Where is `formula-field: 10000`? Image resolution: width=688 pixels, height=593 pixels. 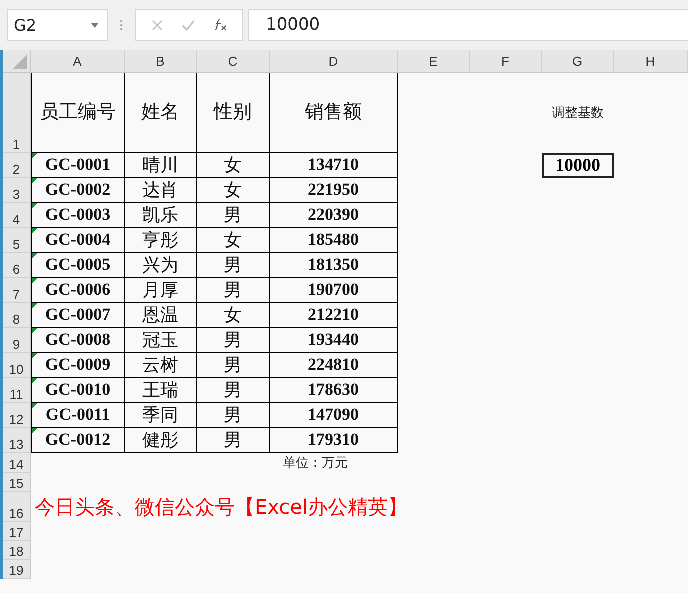
formula-field: 10000 is located at coordinates (468, 25).